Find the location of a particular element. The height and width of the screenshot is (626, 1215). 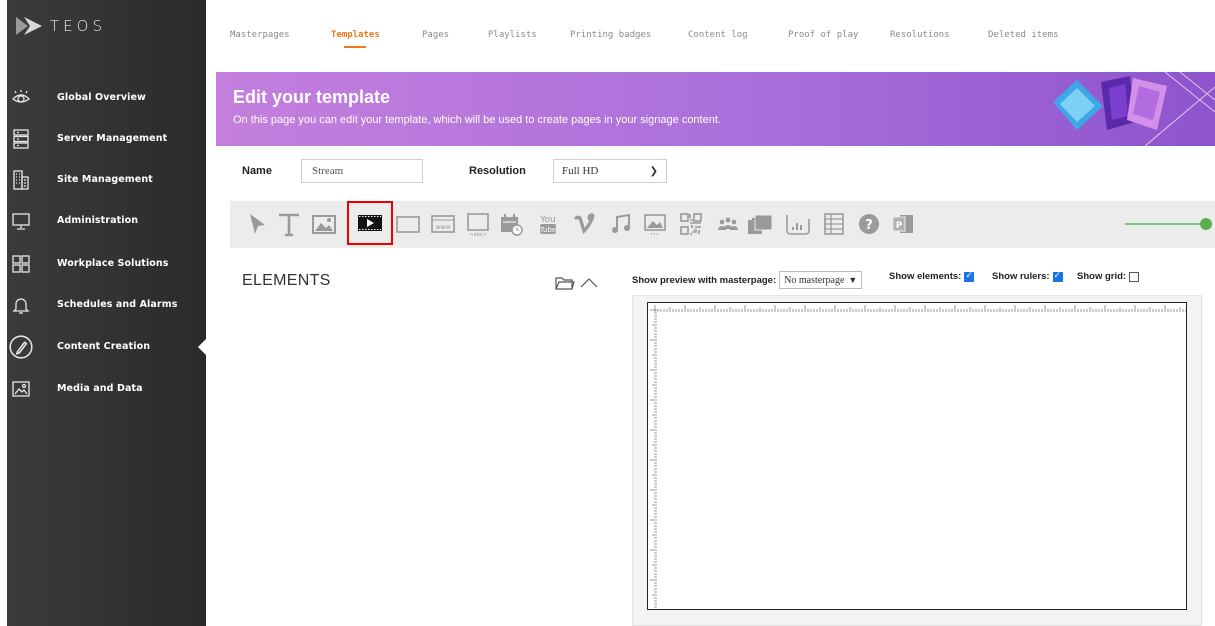

tab-printing-badges: Printing badges is located at coordinates (610, 35).